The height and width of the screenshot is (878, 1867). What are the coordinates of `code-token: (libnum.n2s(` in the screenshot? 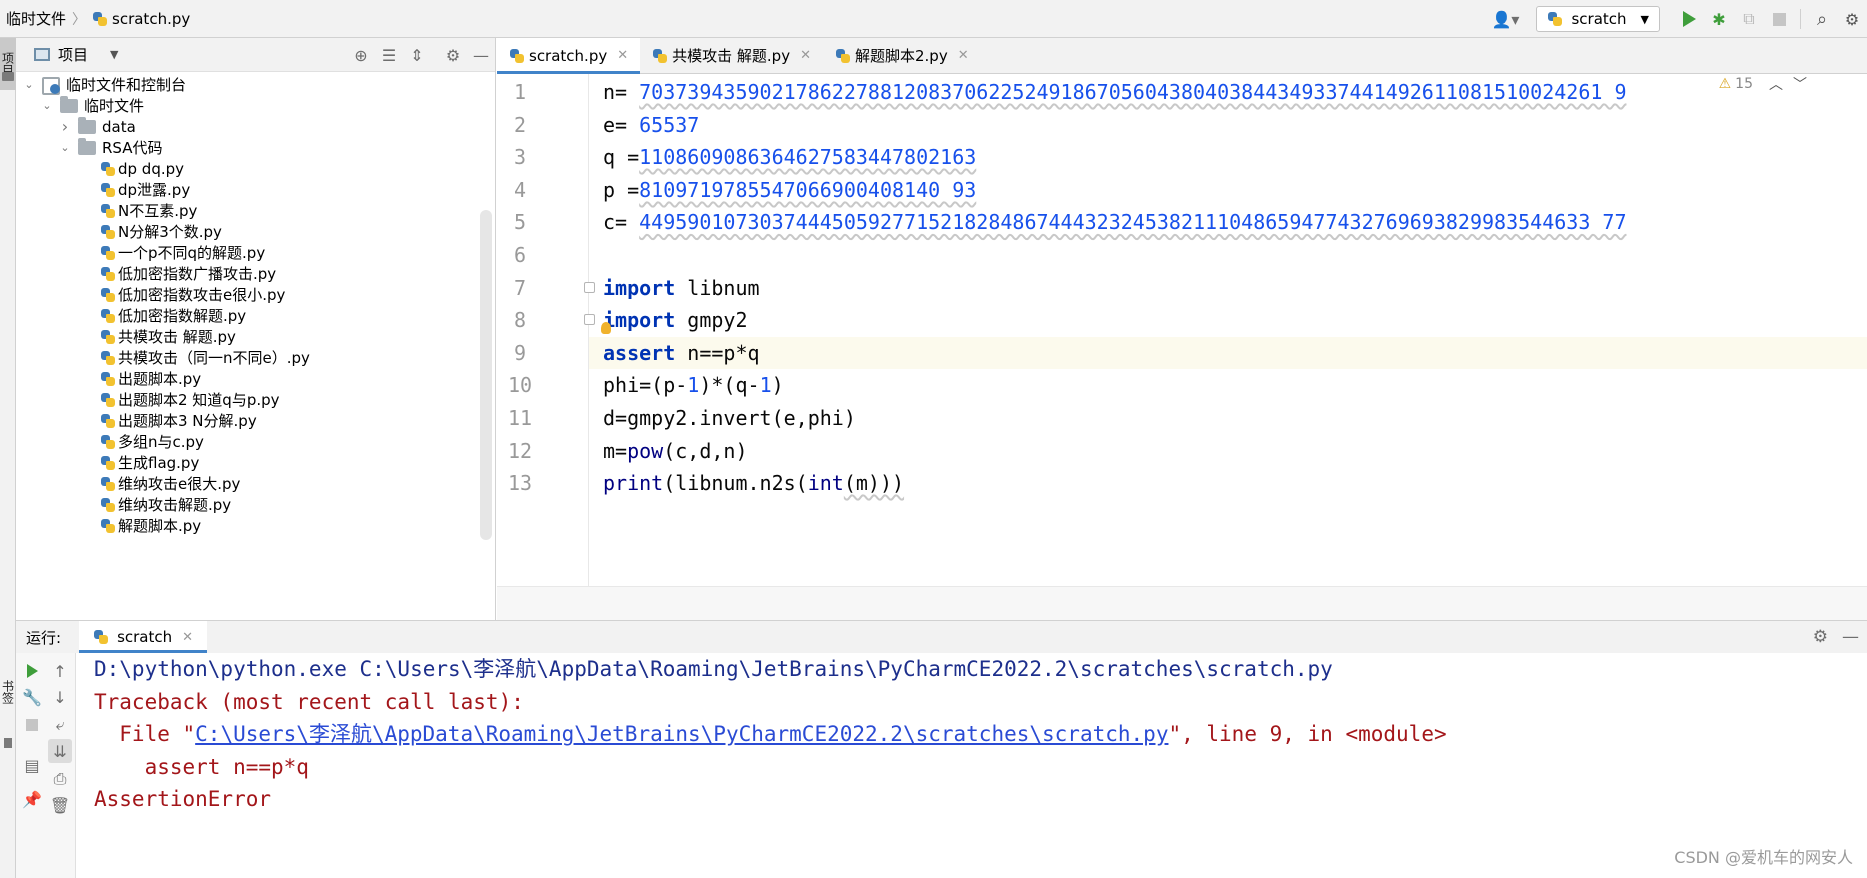 It's located at (735, 483).